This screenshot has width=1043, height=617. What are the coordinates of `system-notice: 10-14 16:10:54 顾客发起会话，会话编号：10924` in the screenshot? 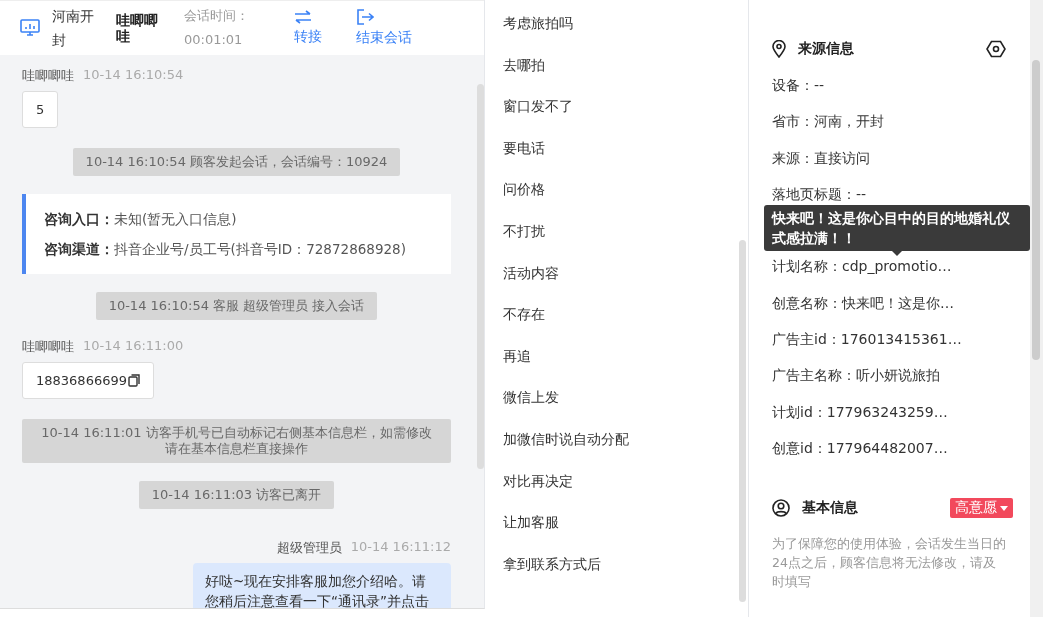 It's located at (236, 162).